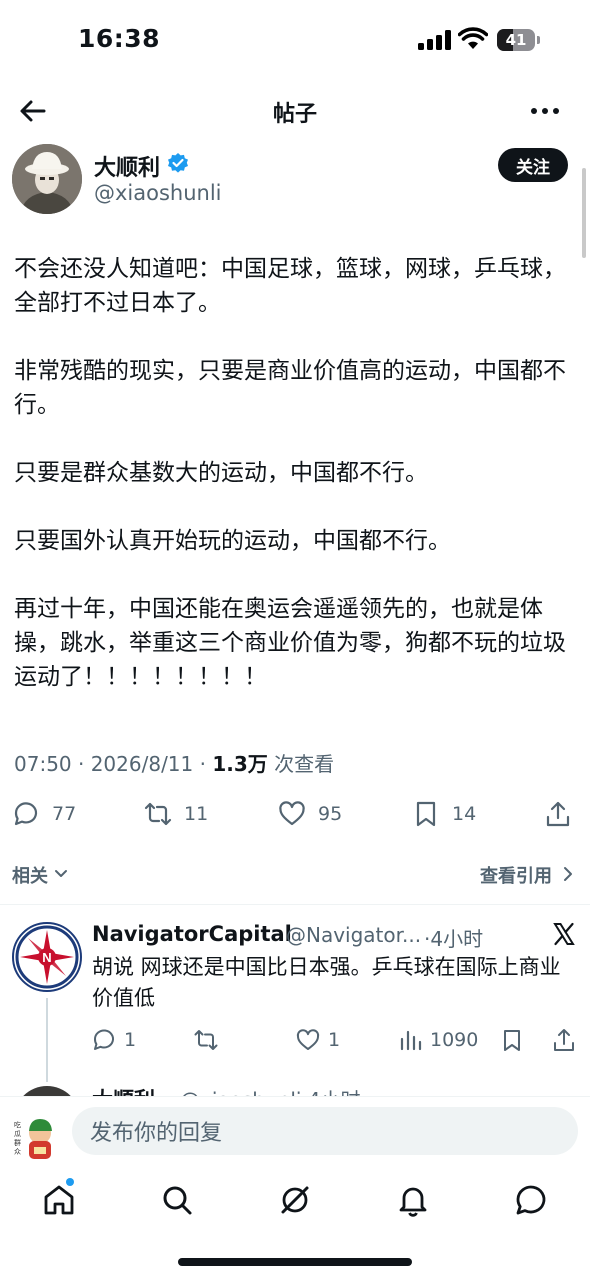 The width and height of the screenshot is (590, 1280). What do you see at coordinates (295, 40) in the screenshot?
I see `status-bar: 16:38 41` at bounding box center [295, 40].